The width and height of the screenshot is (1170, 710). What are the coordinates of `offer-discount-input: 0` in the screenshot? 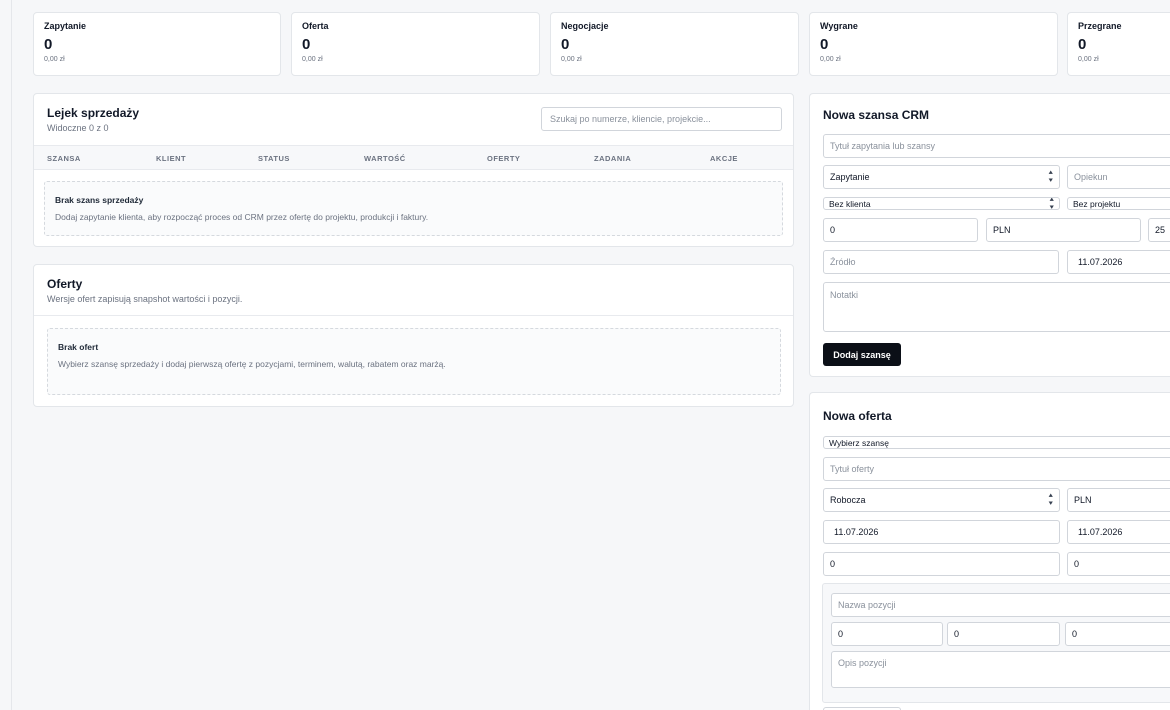 It's located at (941, 564).